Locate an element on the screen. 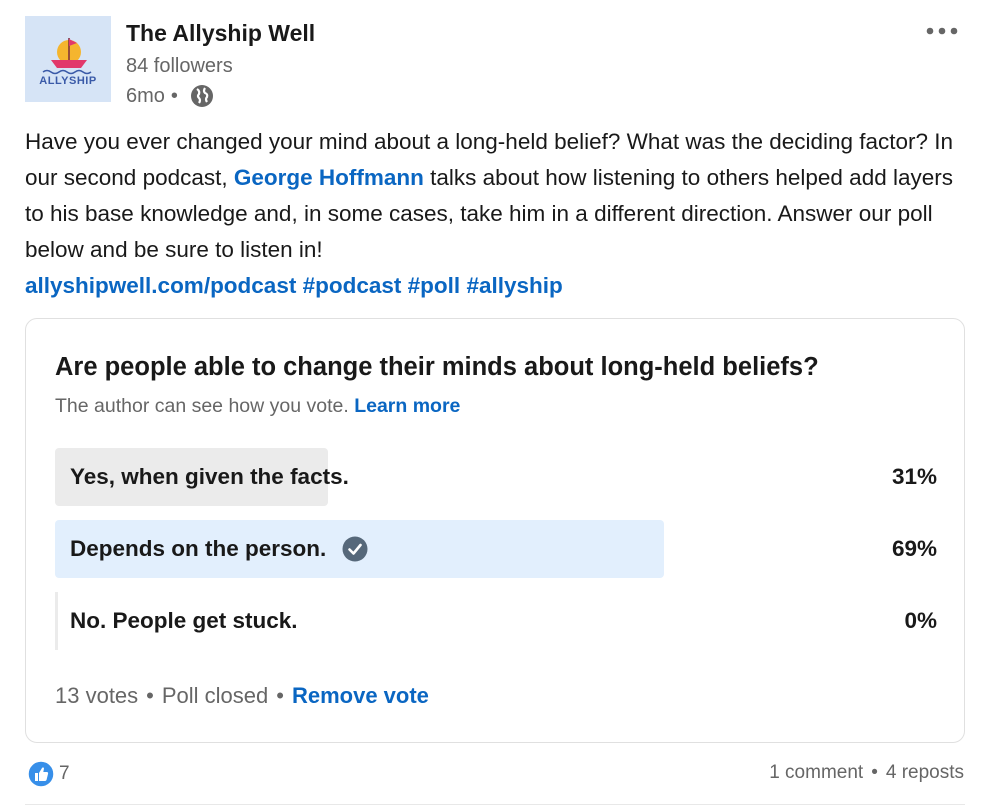  hashtag-link: #allyship is located at coordinates (514, 285).